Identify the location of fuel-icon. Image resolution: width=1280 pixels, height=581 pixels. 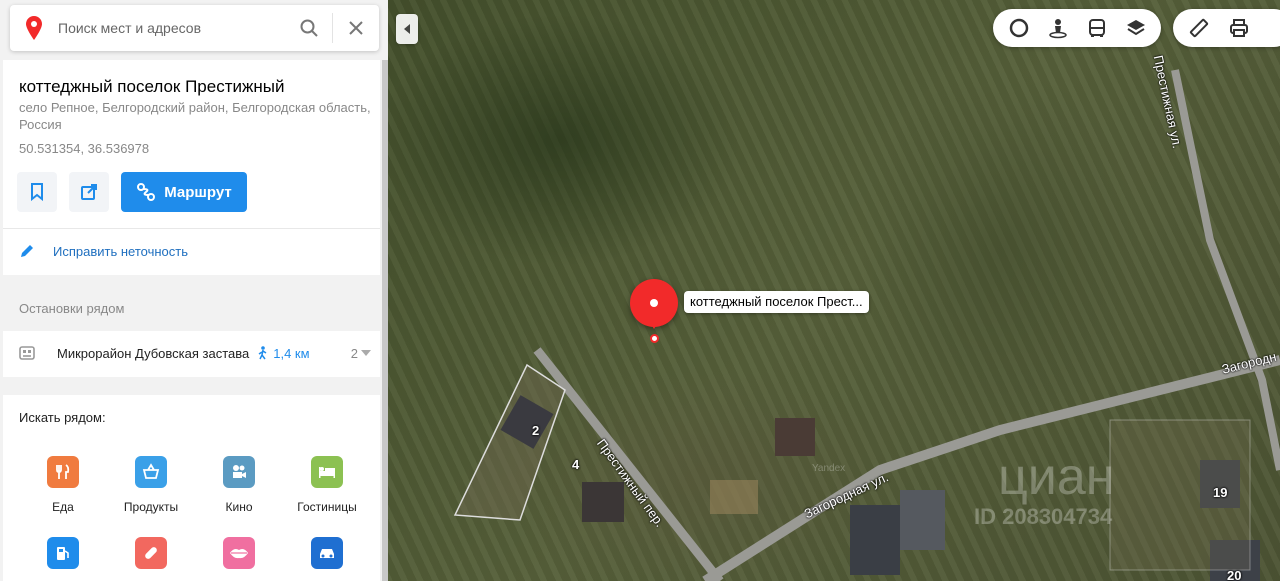
(63, 553).